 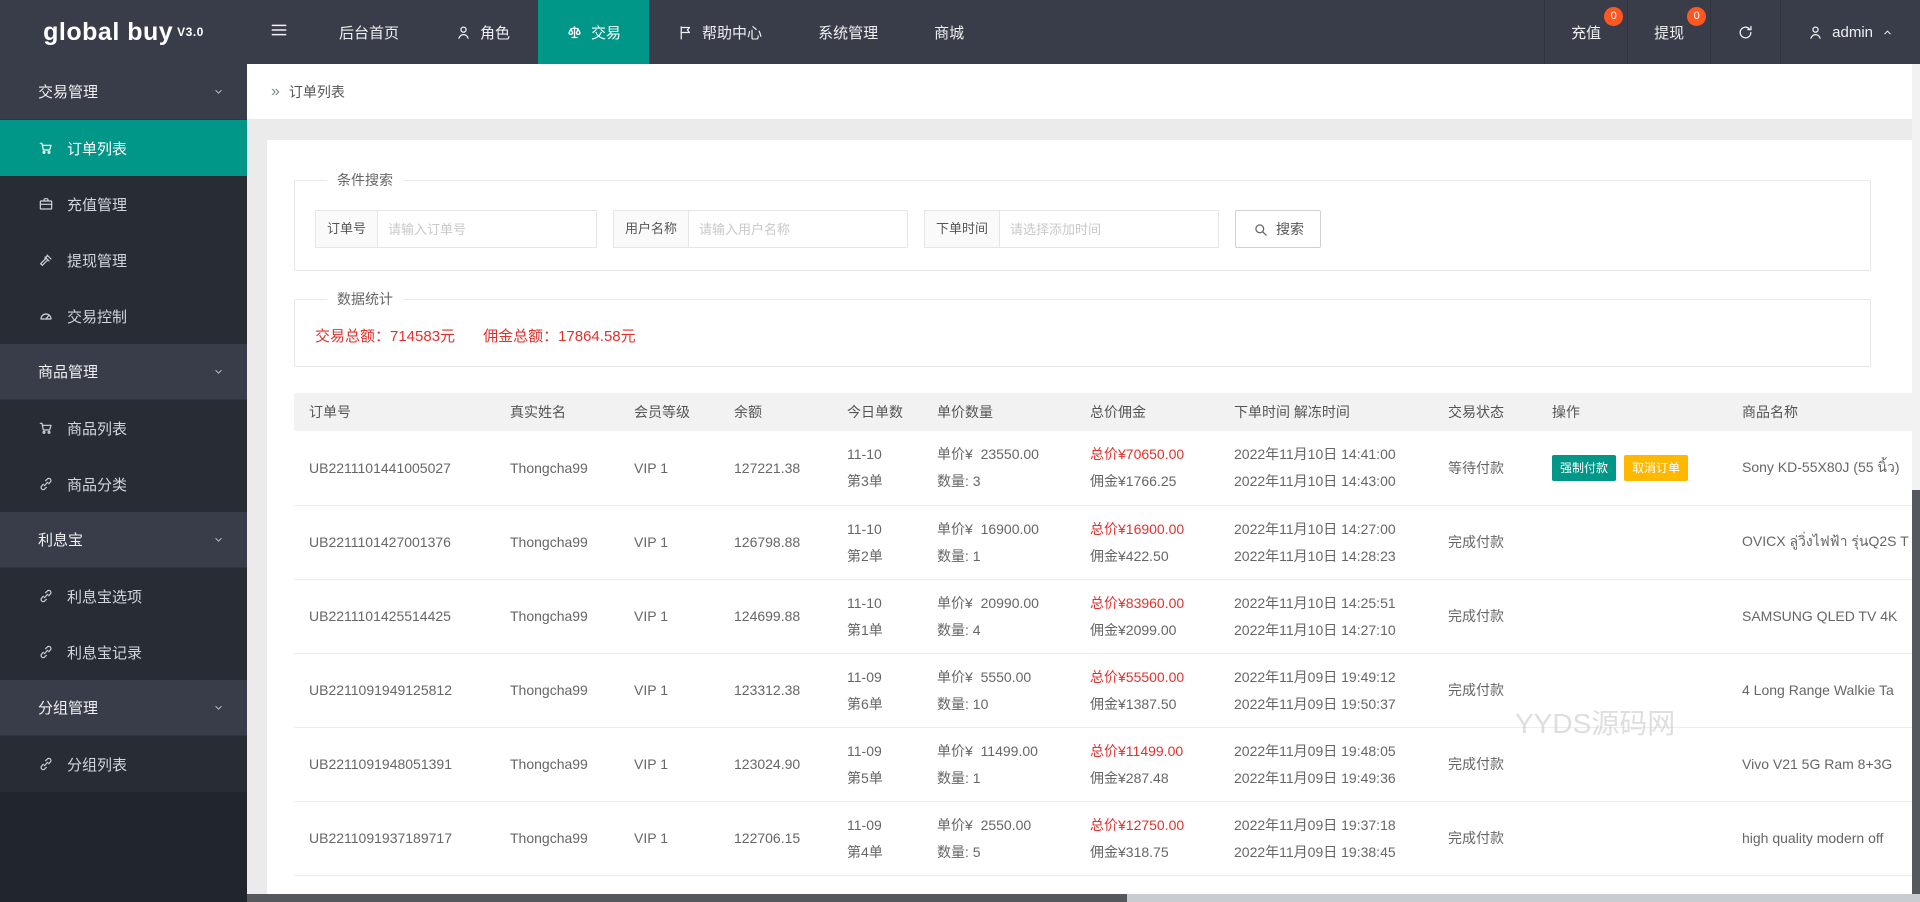 What do you see at coordinates (190, 32) in the screenshot?
I see `app-version: V3.0` at bounding box center [190, 32].